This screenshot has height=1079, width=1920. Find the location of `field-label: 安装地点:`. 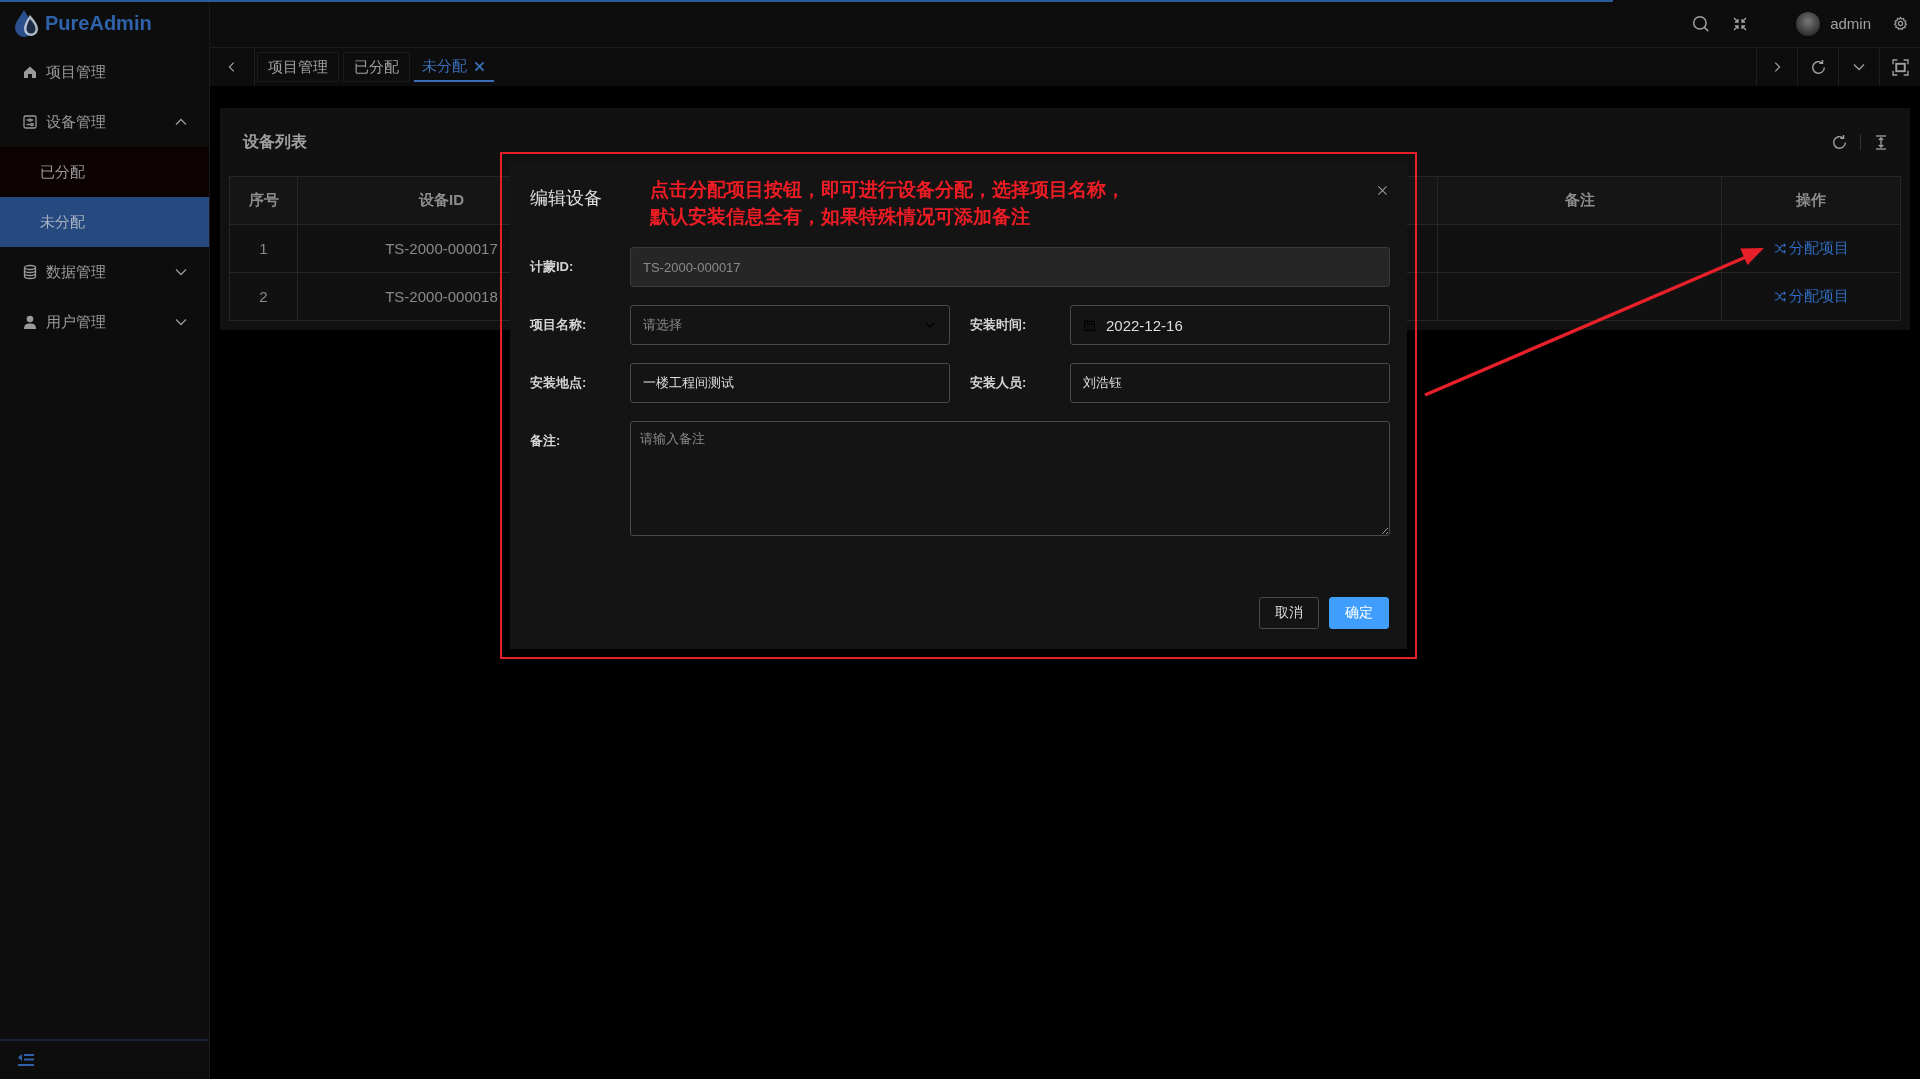

field-label: 安装地点: is located at coordinates (559, 383).